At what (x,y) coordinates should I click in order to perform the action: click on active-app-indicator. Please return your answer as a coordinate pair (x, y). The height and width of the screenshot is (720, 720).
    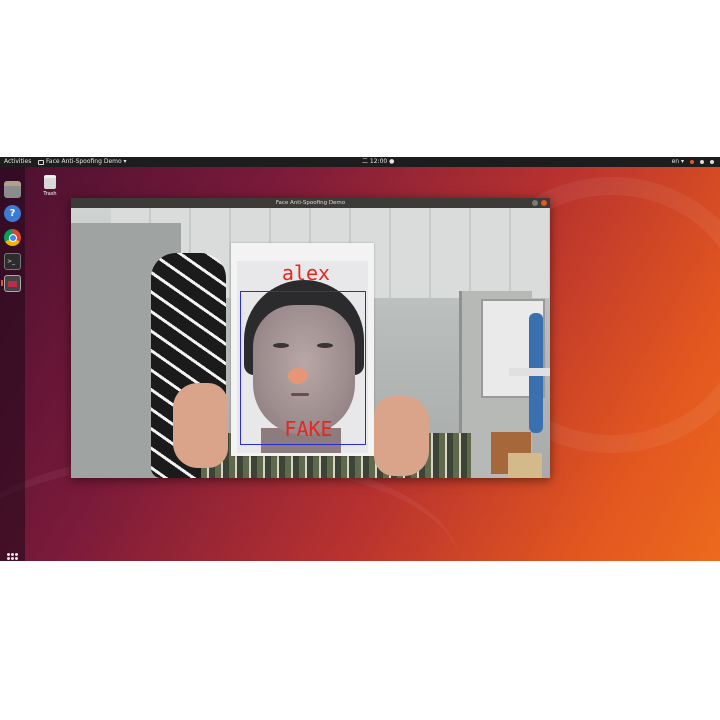
    Looking at the image, I should click on (2, 283).